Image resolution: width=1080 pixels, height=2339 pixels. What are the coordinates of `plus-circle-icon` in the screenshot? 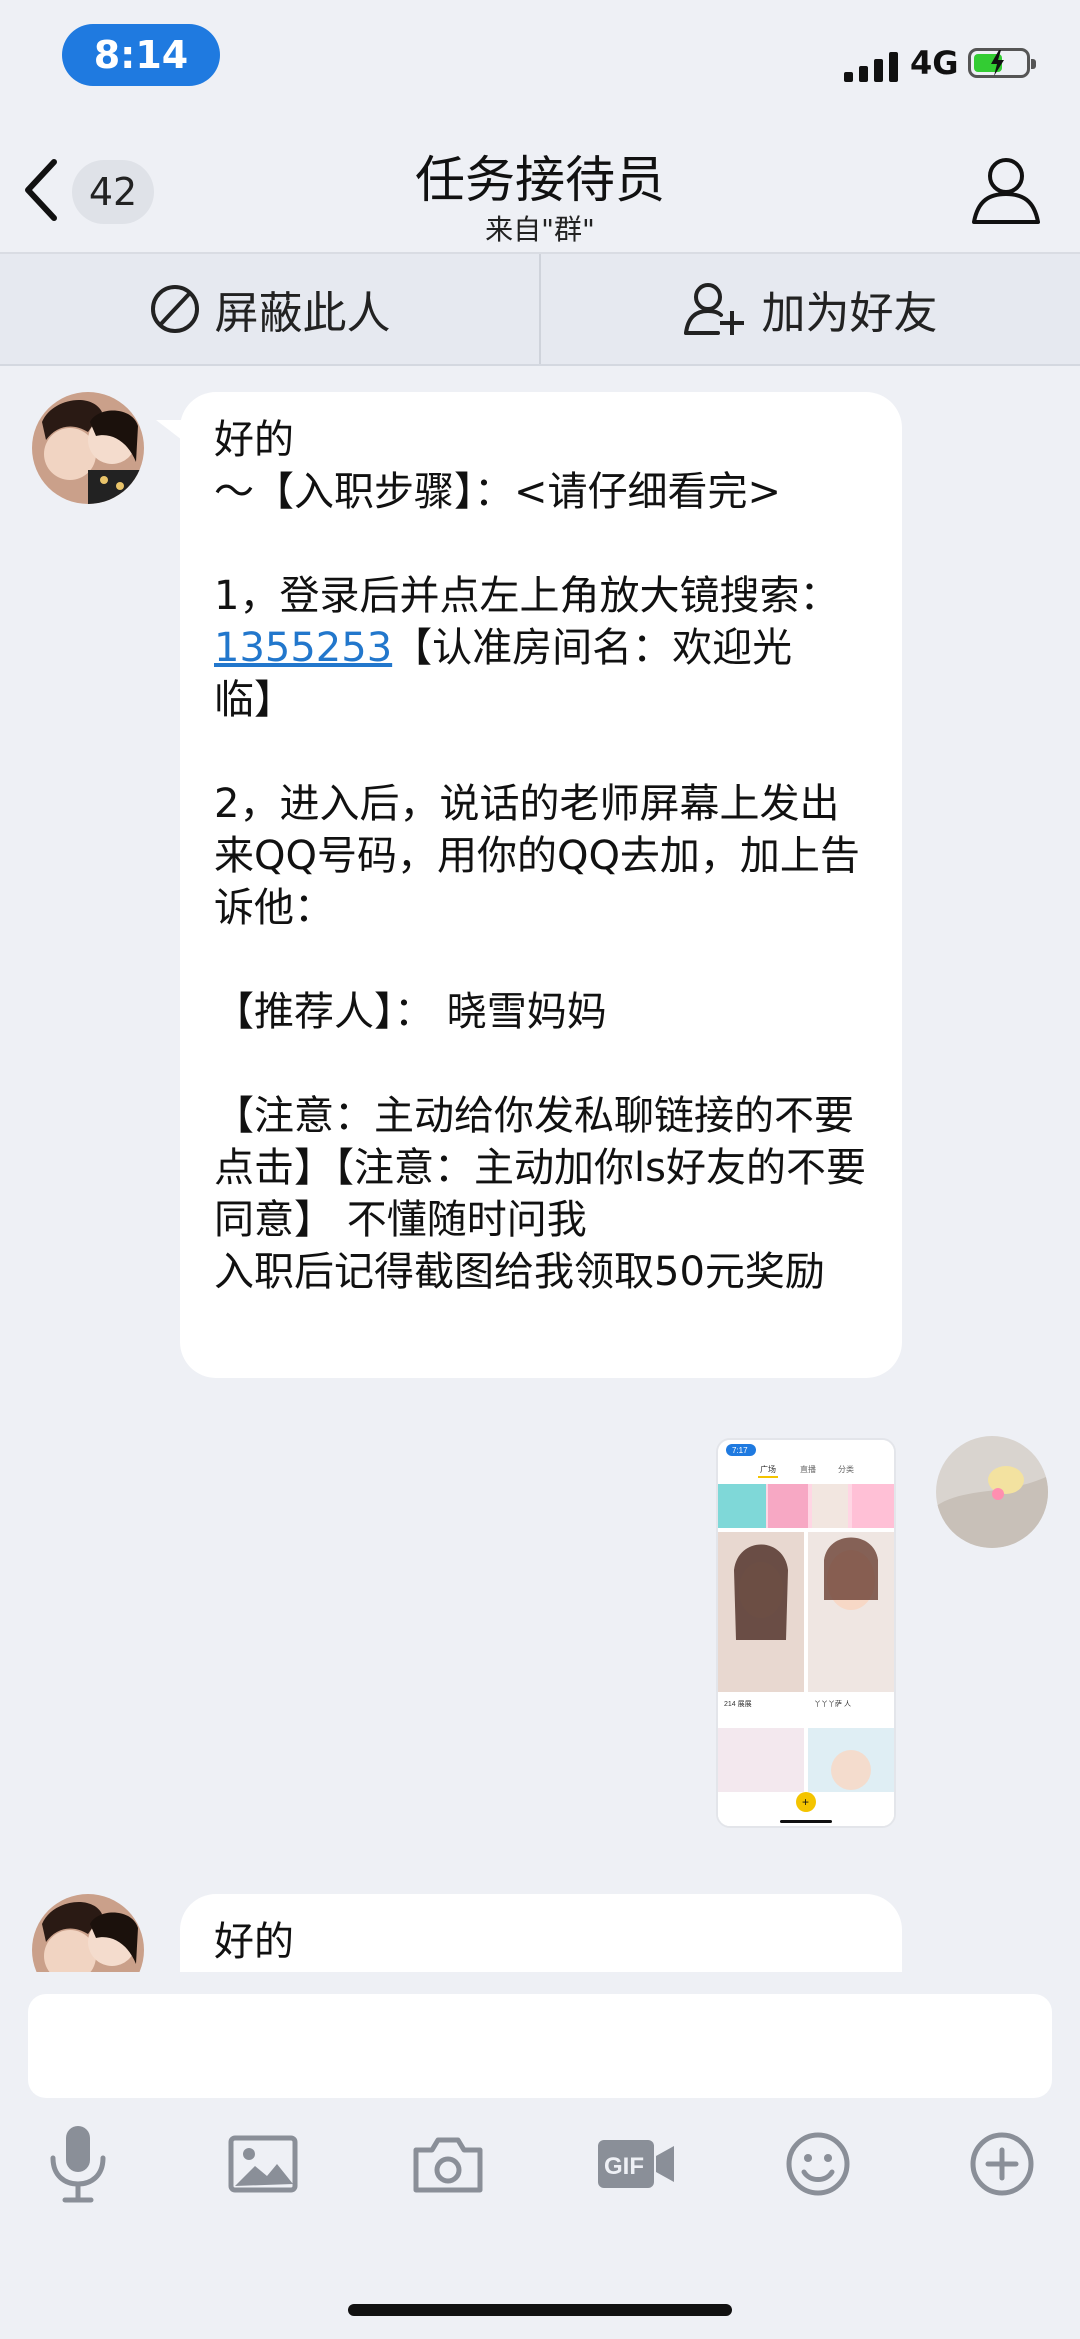 It's located at (1002, 2164).